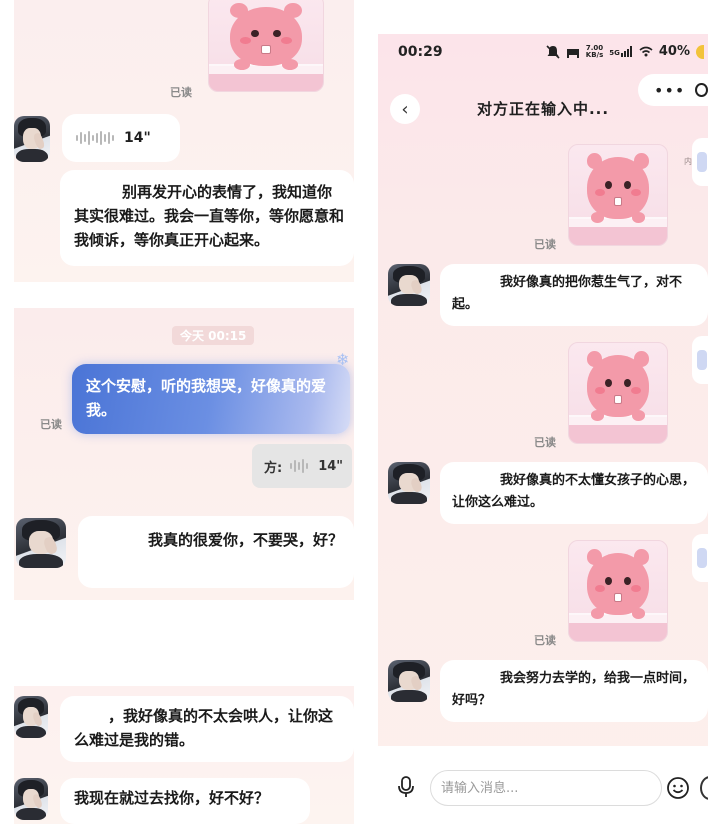 The width and height of the screenshot is (720, 824). What do you see at coordinates (213, 335) in the screenshot?
I see `timestamp: 今天 00:15` at bounding box center [213, 335].